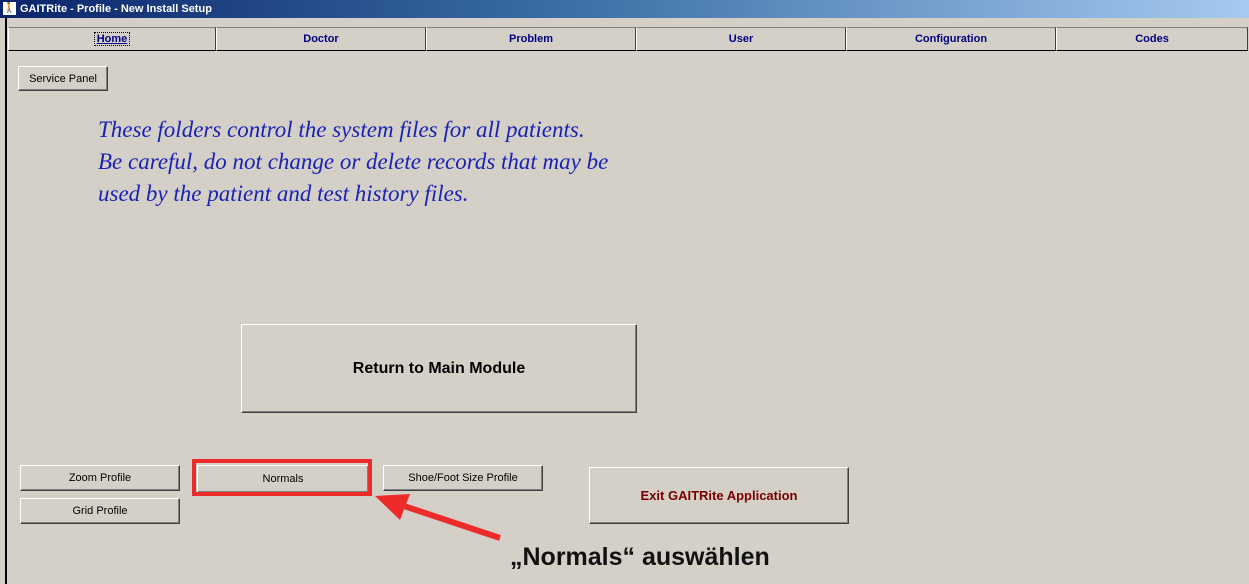  Describe the element at coordinates (719, 495) in the screenshot. I see `exit-application-button: Exit GAITRite Application` at that location.